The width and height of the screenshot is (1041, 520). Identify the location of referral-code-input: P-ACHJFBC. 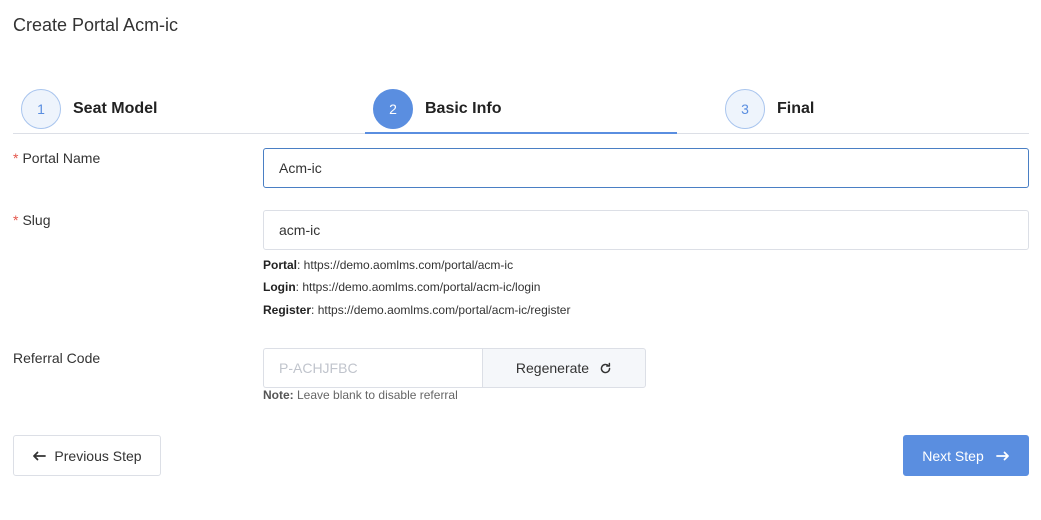
(373, 368).